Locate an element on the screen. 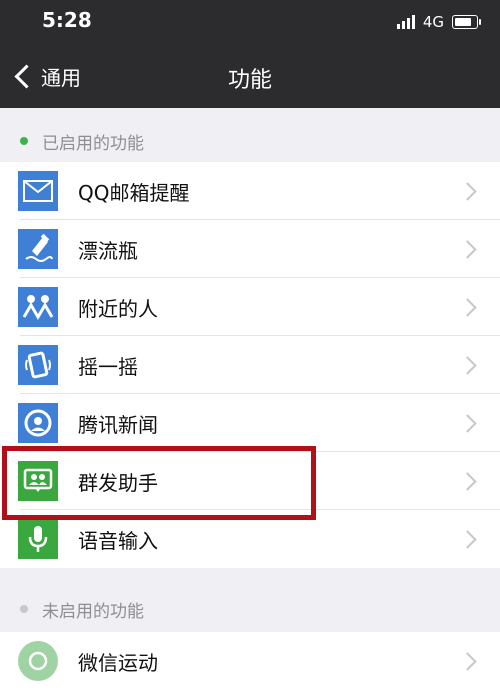 This screenshot has width=500, height=690. werun-icon is located at coordinates (38, 661).